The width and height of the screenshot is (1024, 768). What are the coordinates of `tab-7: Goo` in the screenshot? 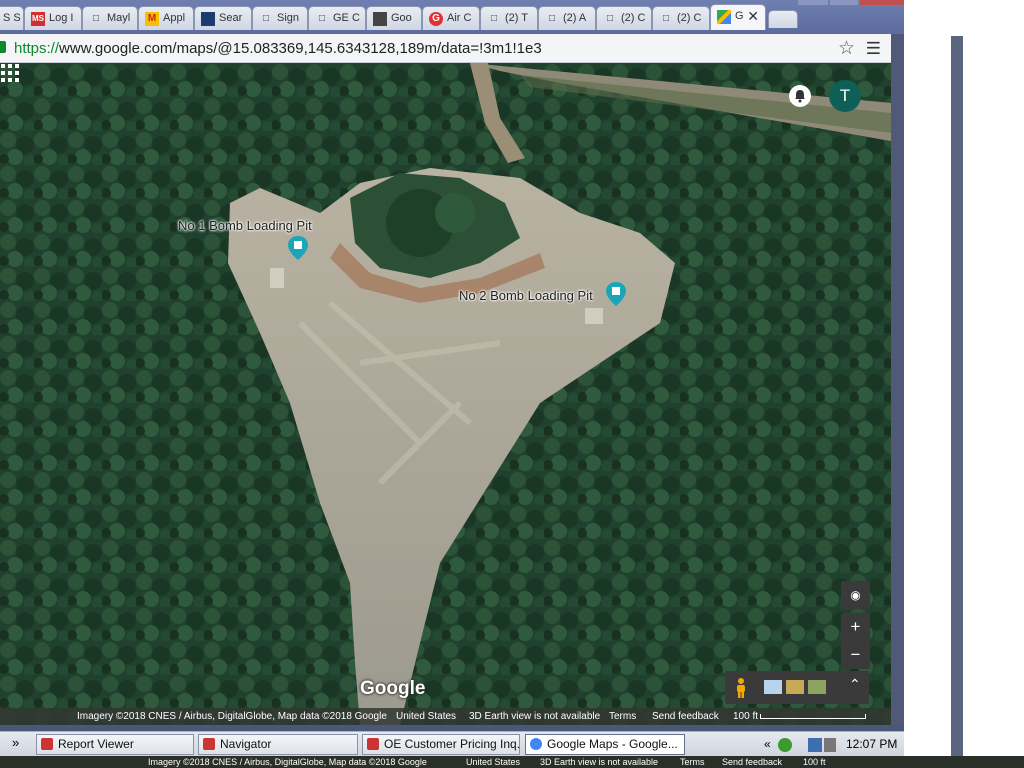 It's located at (394, 18).